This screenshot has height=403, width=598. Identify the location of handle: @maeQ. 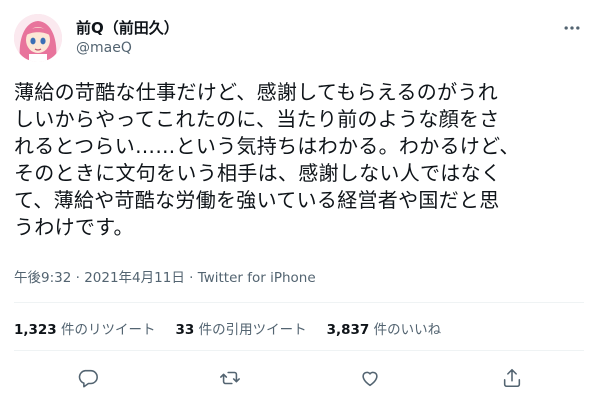
(127, 48).